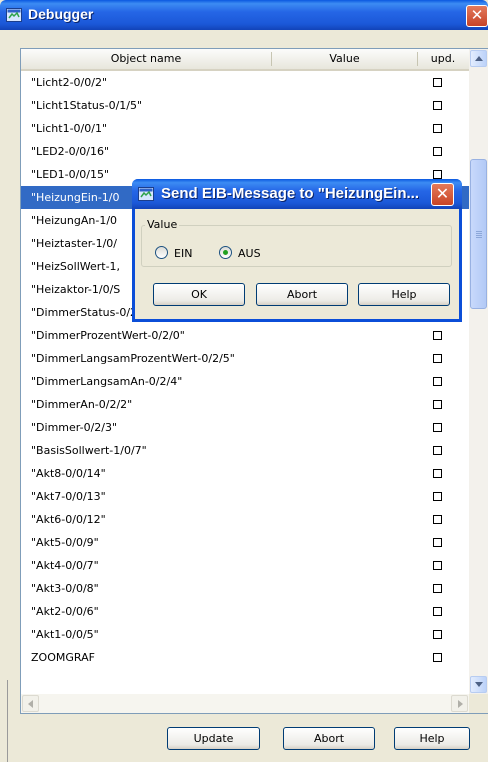 Image resolution: width=488 pixels, height=762 pixels. Describe the element at coordinates (245, 128) in the screenshot. I see `table-row: "Licht1-0/0/1"` at that location.